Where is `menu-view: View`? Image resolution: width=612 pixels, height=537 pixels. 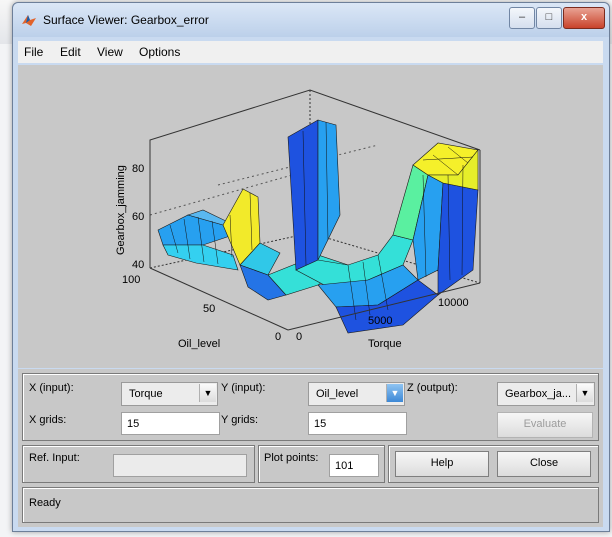
menu-view: View is located at coordinates (110, 52).